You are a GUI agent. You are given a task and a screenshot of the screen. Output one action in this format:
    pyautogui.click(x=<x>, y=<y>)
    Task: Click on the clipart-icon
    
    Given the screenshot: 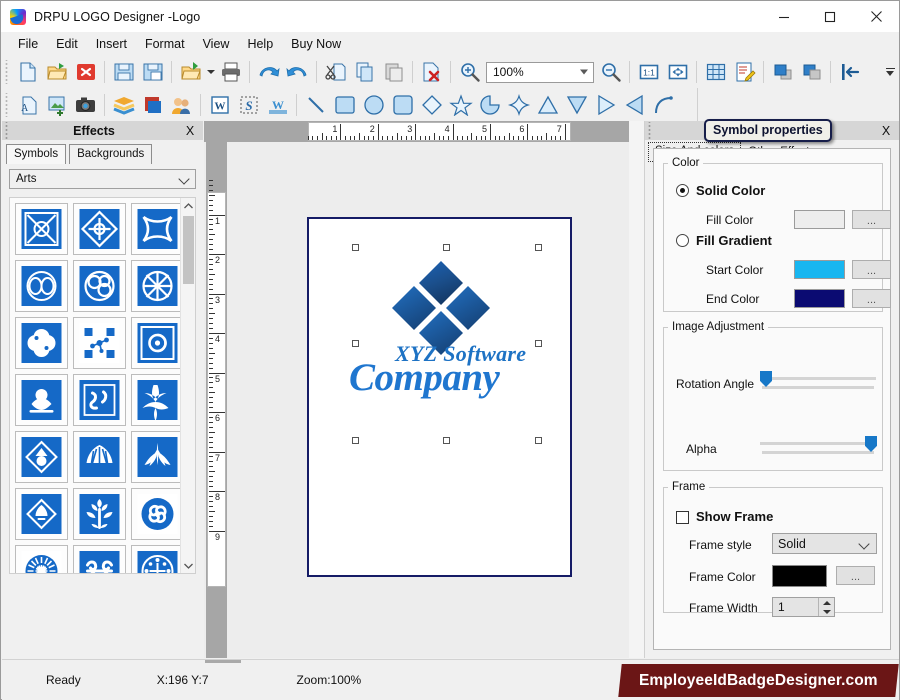 What is the action you would take?
    pyautogui.click(x=181, y=105)
    